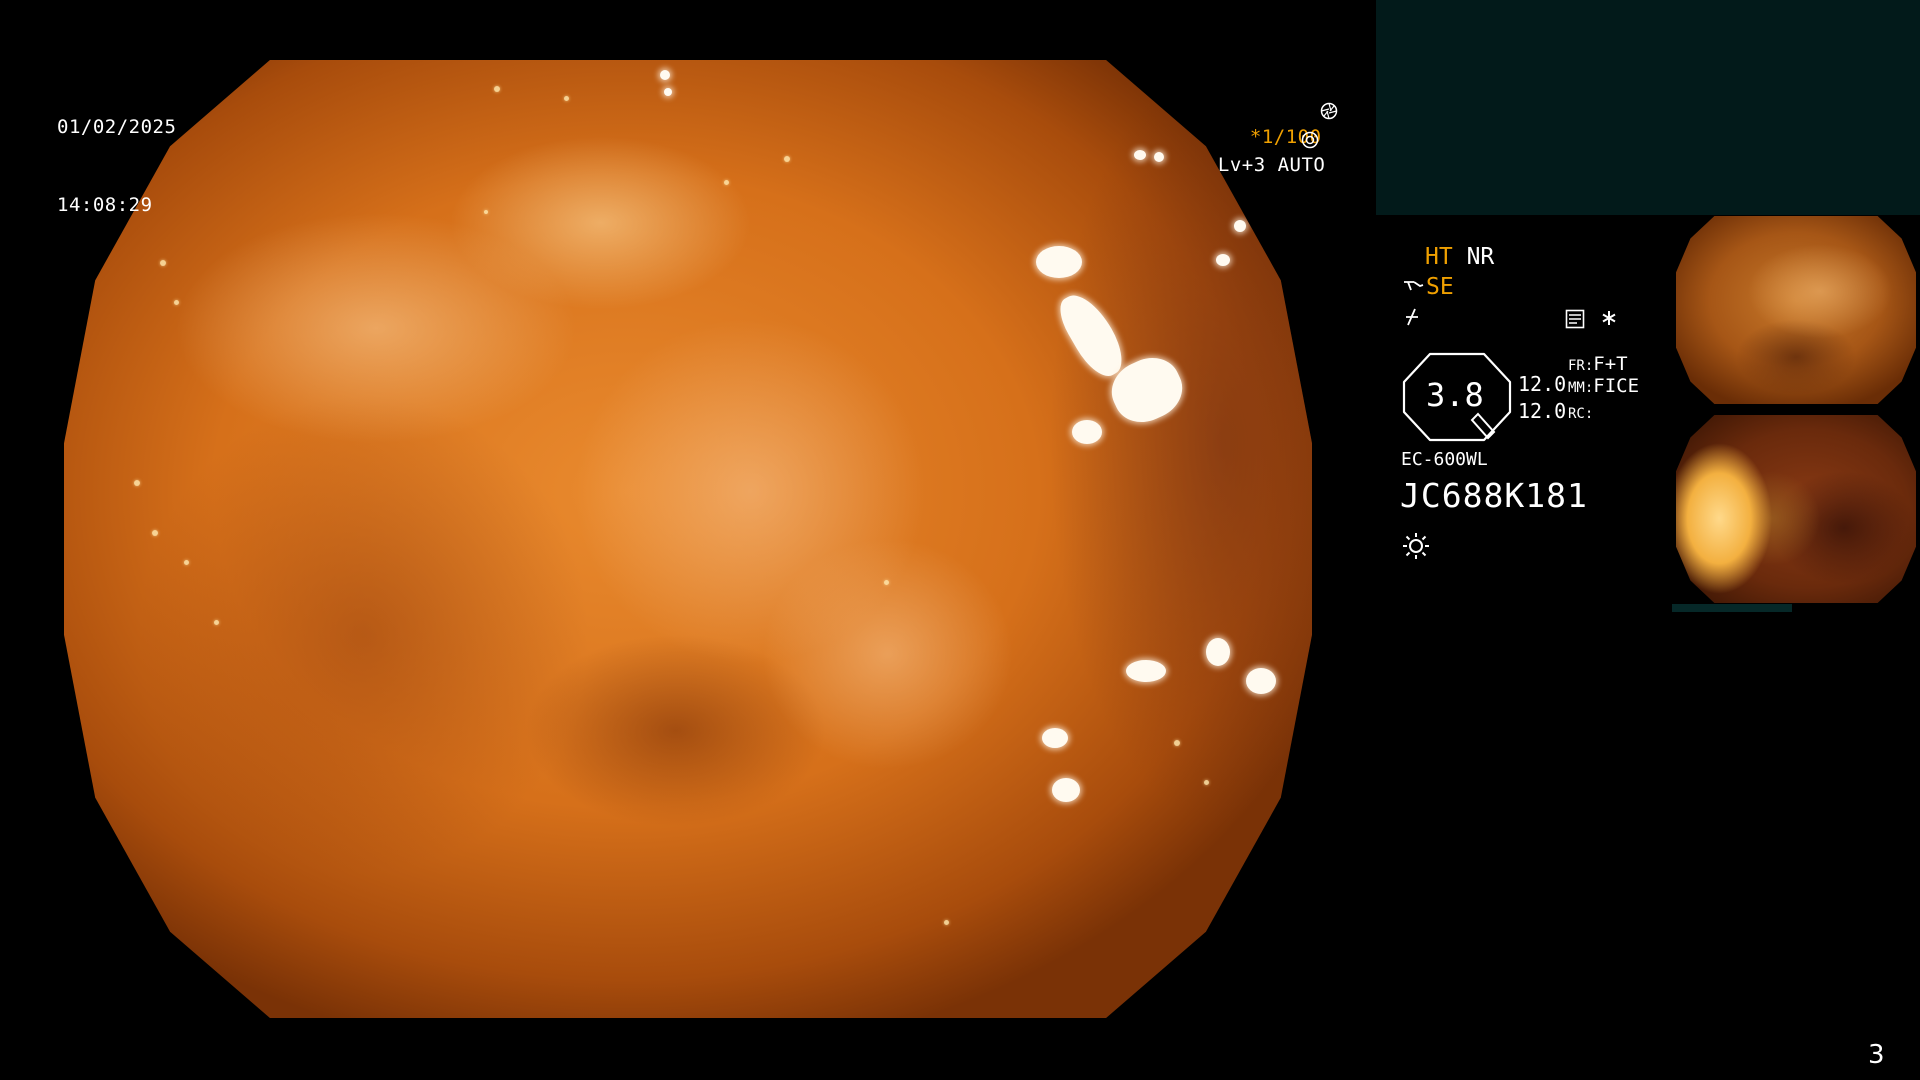  Describe the element at coordinates (117, 127) in the screenshot. I see `date-text: 01/02/2025` at that location.